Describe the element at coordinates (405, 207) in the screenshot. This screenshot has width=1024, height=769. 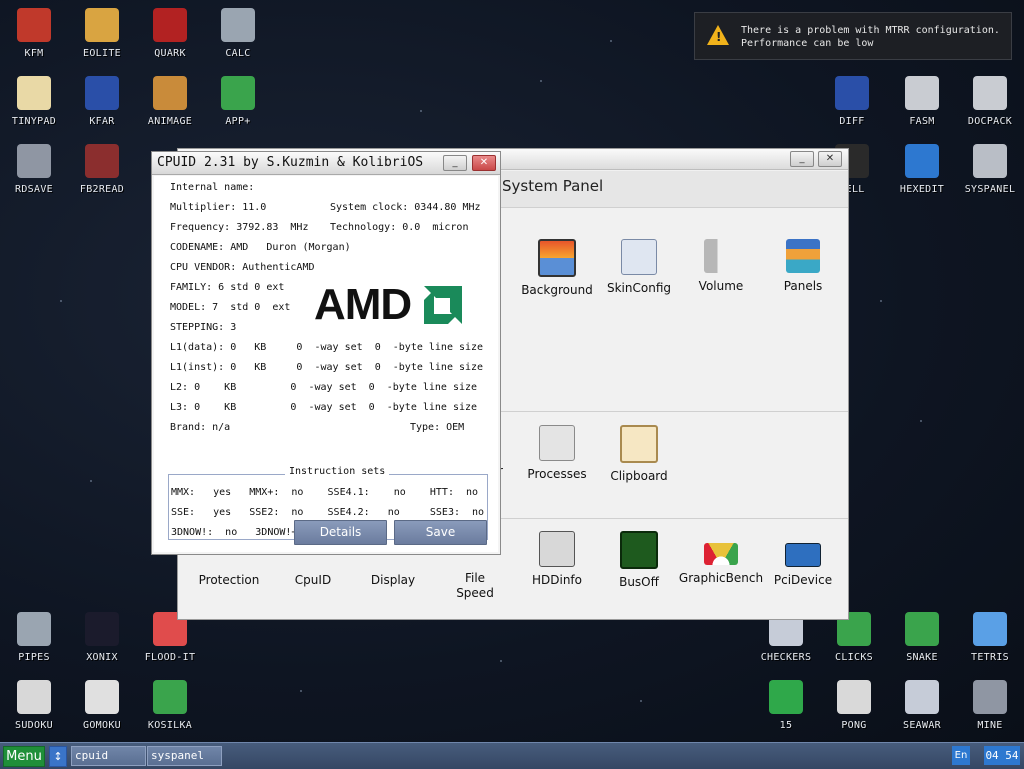
I see `system-clock: System clock: 0344.80 MHz` at that location.